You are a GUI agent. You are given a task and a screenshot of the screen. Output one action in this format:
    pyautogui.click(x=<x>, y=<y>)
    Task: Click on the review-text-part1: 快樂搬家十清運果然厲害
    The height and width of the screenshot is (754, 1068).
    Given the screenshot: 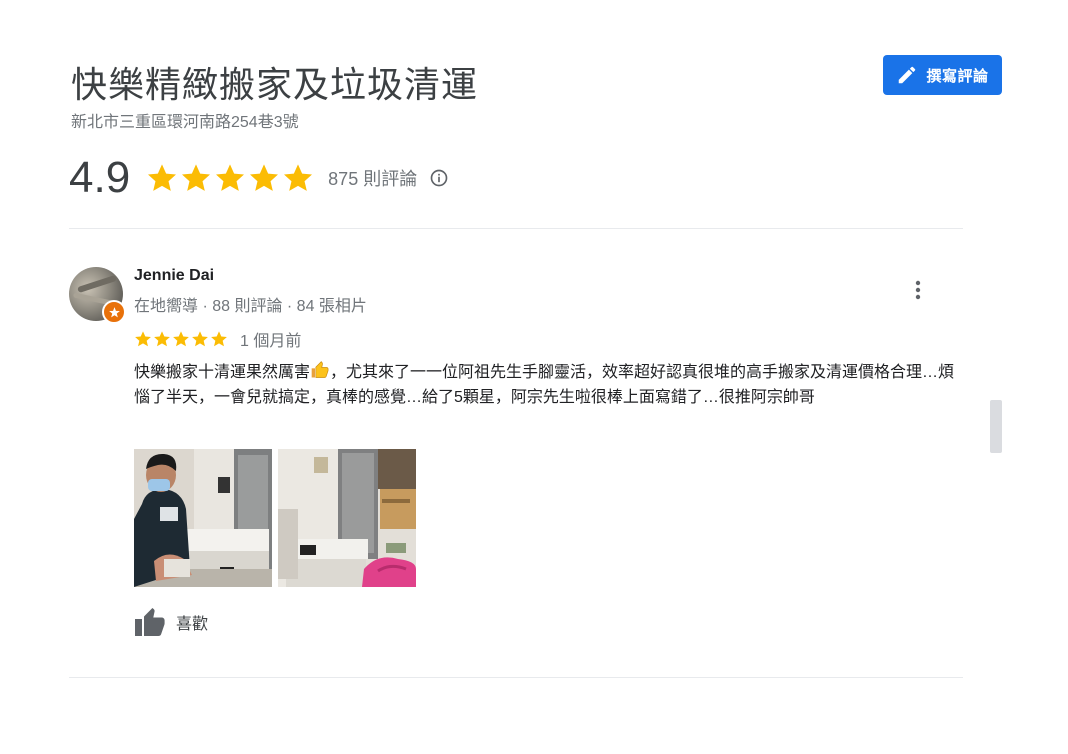 What is the action you would take?
    pyautogui.click(x=222, y=372)
    